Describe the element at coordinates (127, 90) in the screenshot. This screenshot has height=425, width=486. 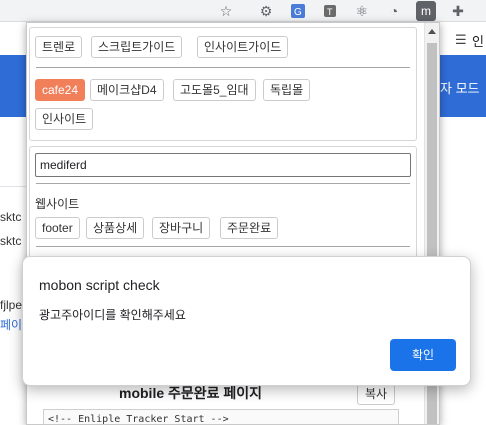
I see `platform-button-makeshop: 메이크샵D4` at that location.